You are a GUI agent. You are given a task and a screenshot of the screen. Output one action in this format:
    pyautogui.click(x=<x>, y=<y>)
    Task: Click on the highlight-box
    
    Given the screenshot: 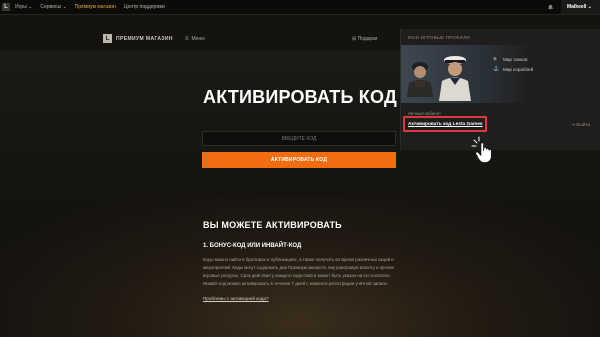 What is the action you would take?
    pyautogui.click(x=445, y=124)
    